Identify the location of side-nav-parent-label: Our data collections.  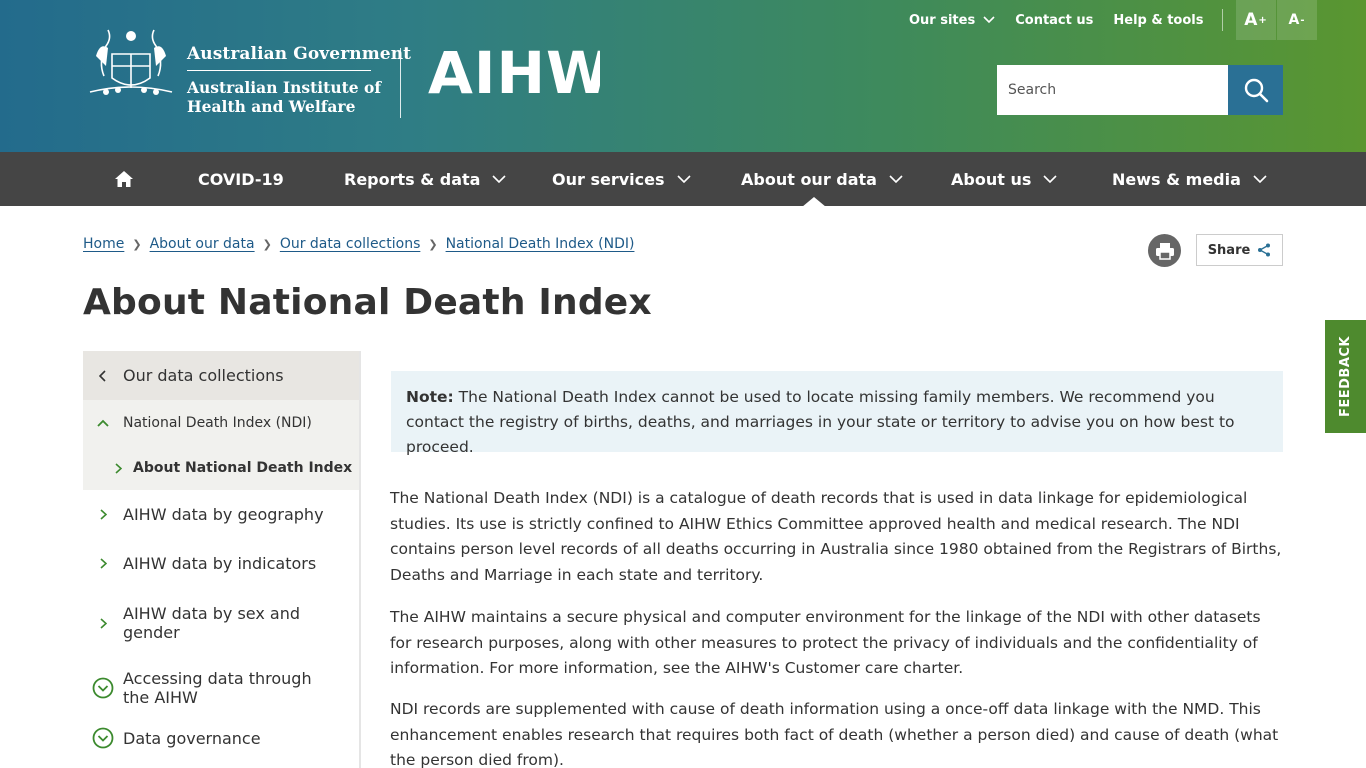
(203, 375).